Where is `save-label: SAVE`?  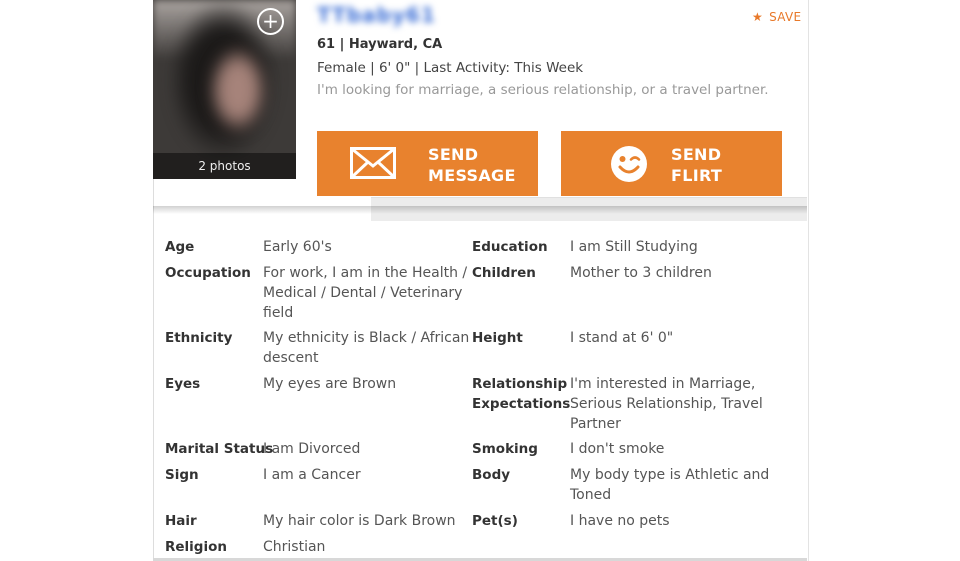
save-label: SAVE is located at coordinates (785, 17).